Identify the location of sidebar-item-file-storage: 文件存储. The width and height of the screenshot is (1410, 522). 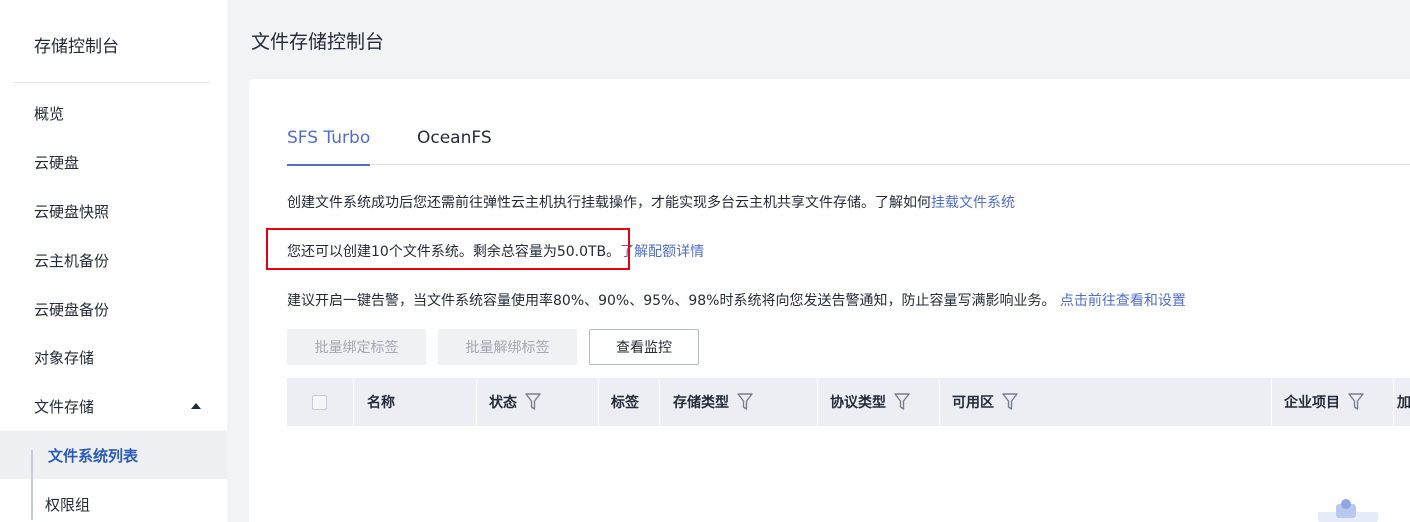
(113, 406).